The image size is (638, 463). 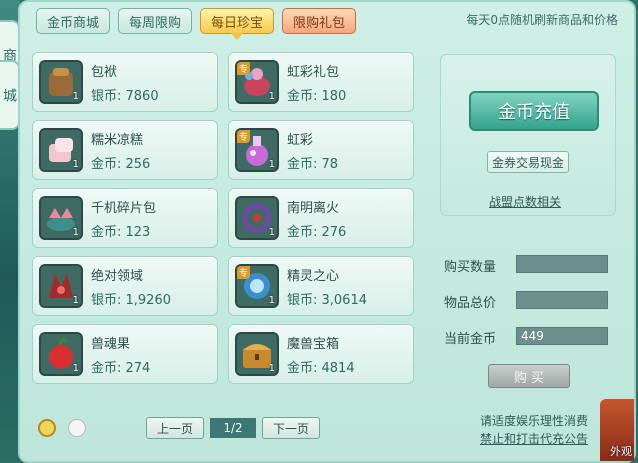 I want to click on indicator-dot-icon, so click(x=77, y=428).